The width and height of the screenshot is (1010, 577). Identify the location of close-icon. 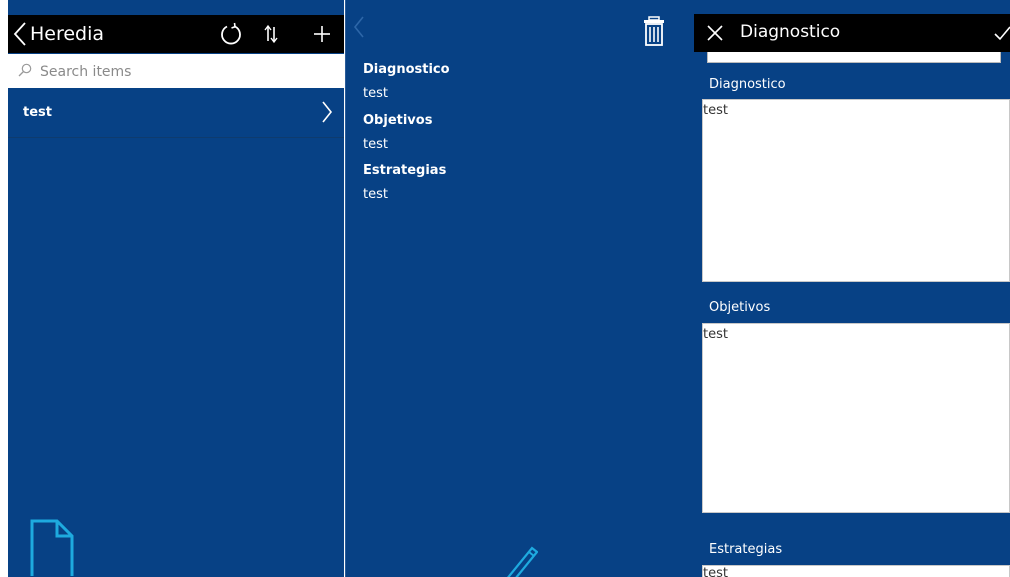
(715, 33).